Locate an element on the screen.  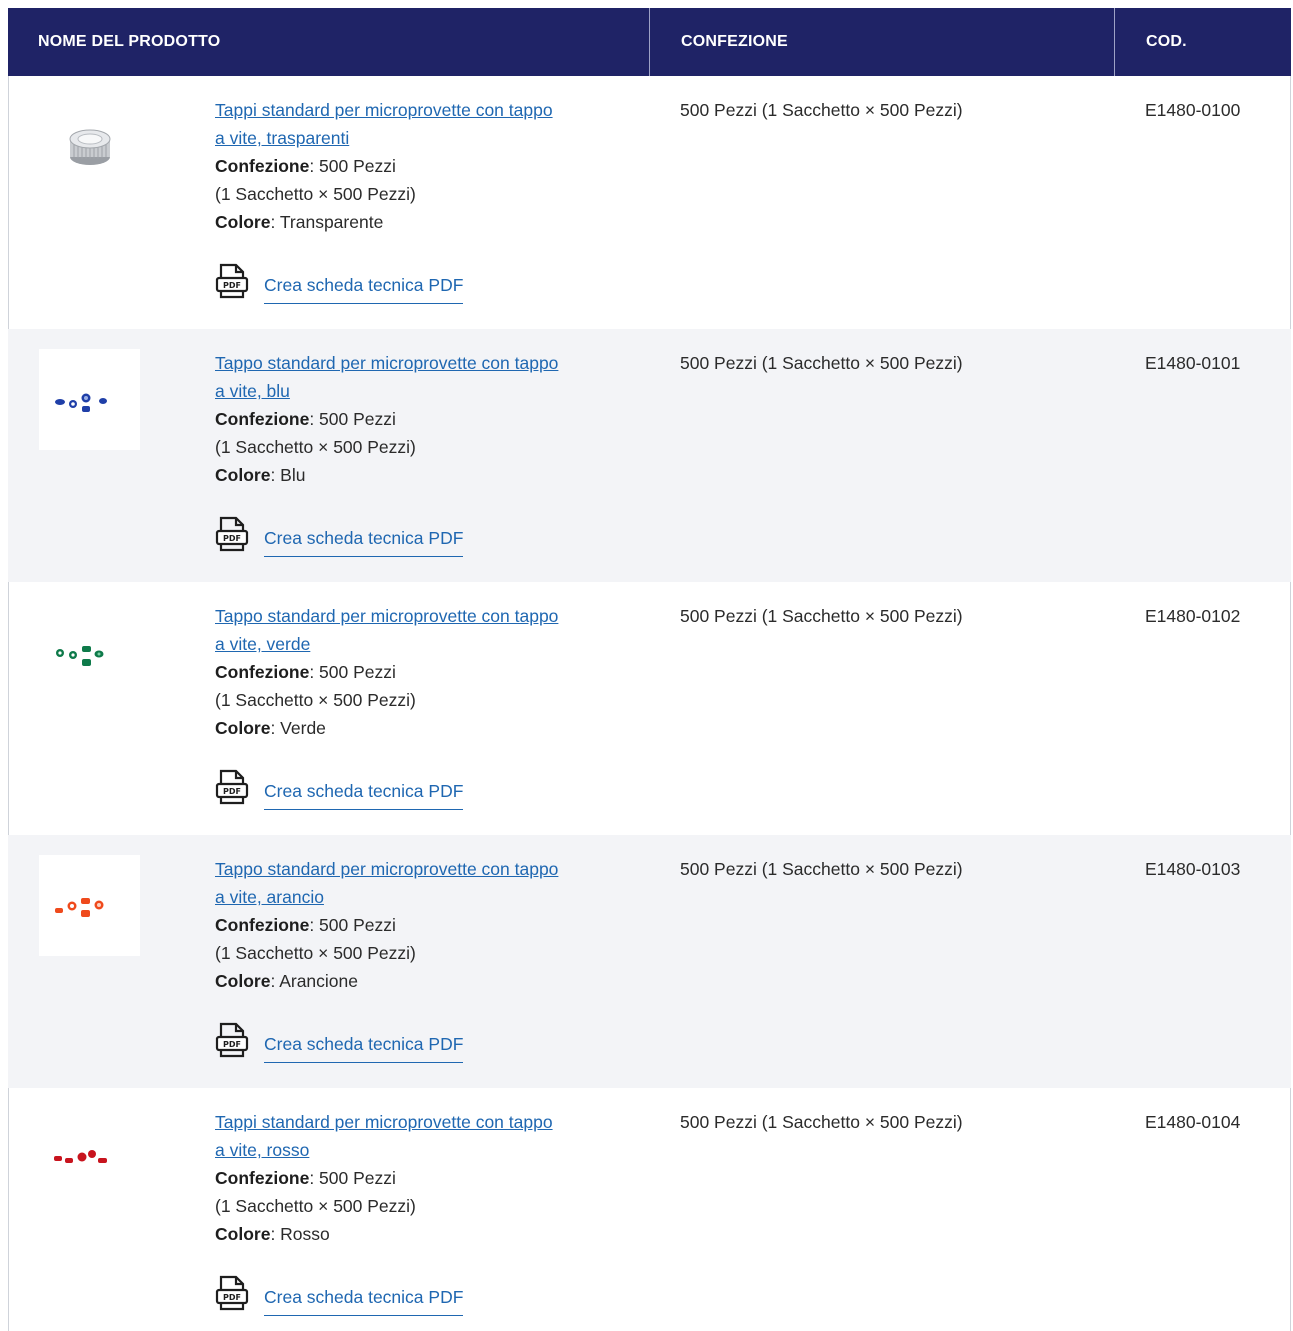
color-value: Arancione is located at coordinates (319, 981).